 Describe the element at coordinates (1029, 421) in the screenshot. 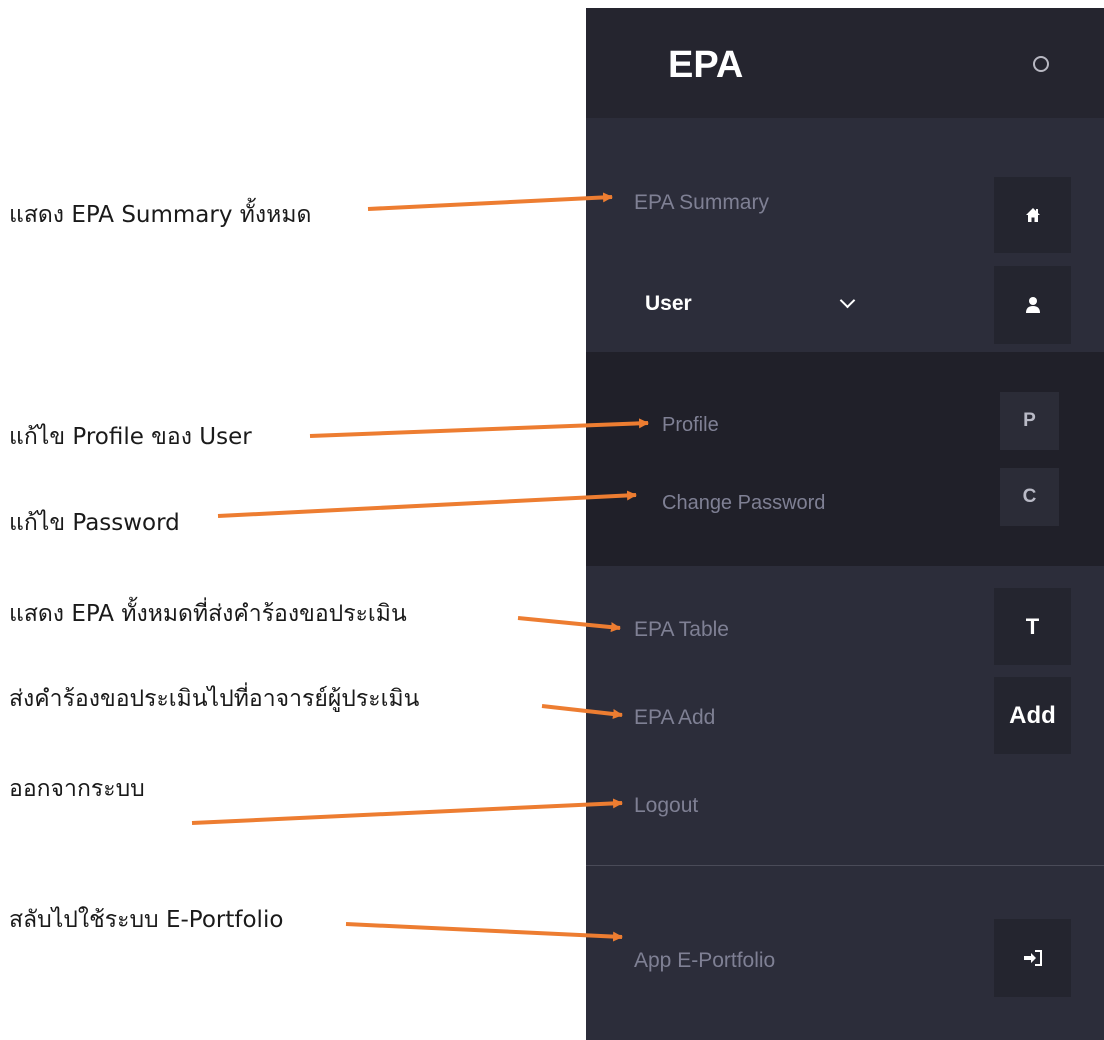

I see `profile-icon: P` at that location.